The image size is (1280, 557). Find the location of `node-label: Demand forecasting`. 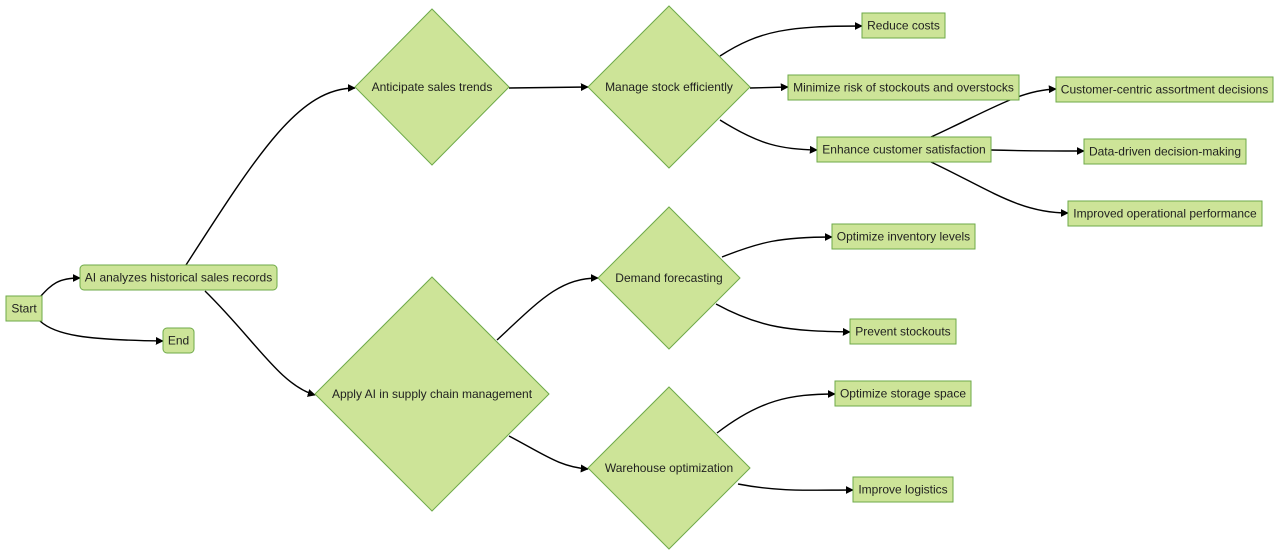

node-label: Demand forecasting is located at coordinates (668, 278).